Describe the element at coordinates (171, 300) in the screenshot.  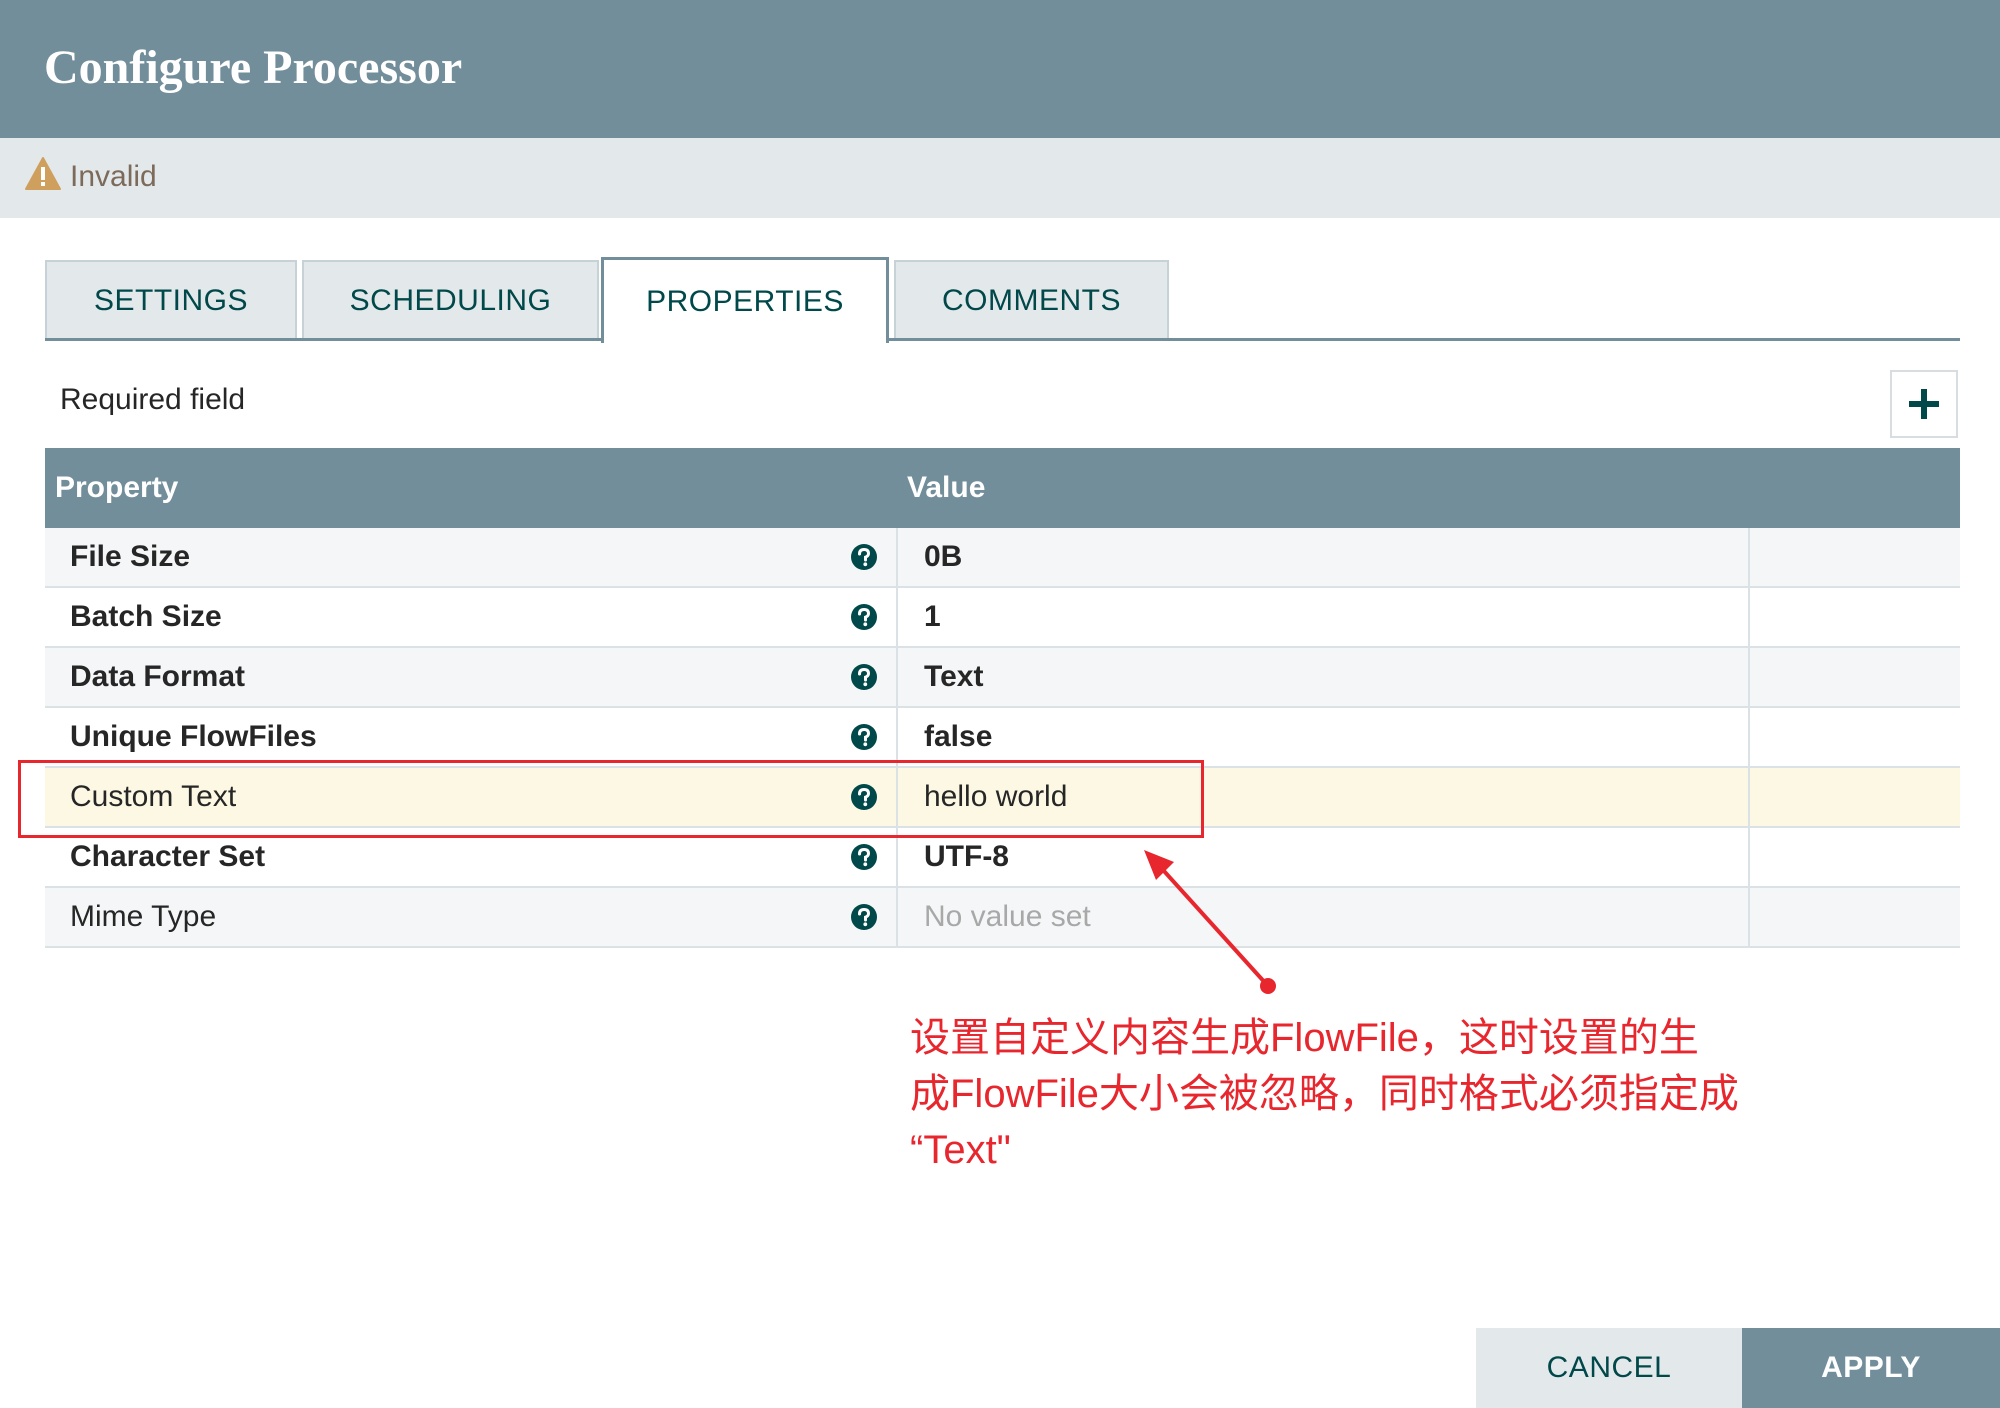
I see `tab-settings: SETTINGS` at that location.